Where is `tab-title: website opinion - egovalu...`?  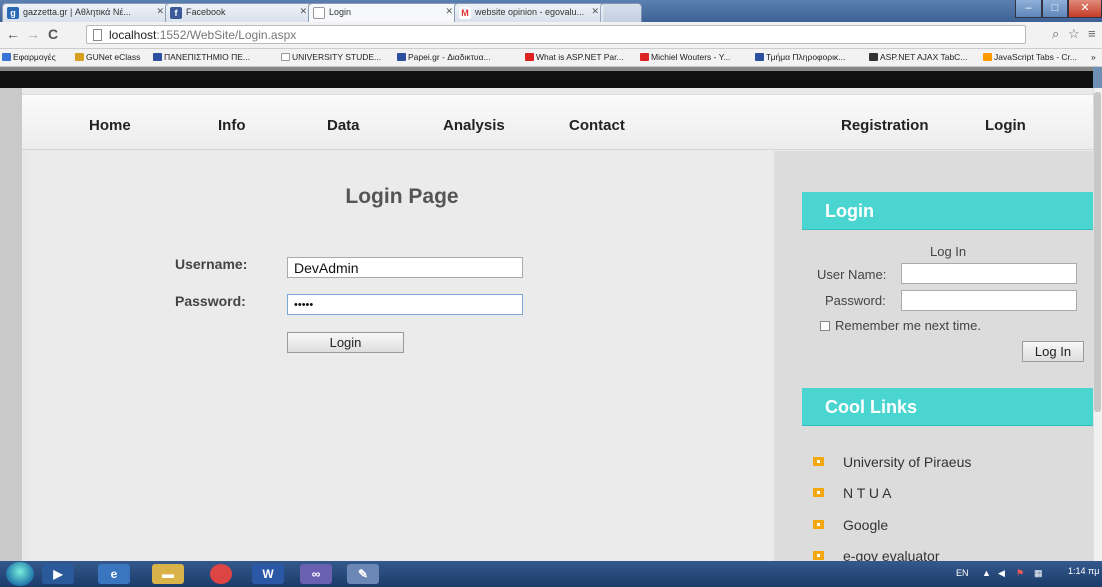 tab-title: website opinion - egovalu... is located at coordinates (530, 12).